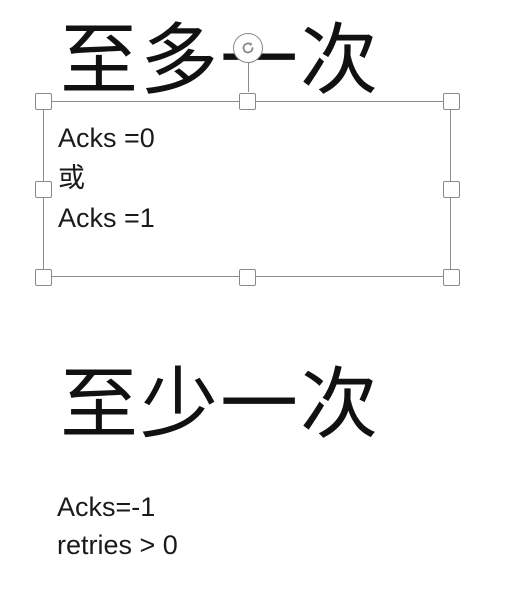 Image resolution: width=515 pixels, height=600 pixels. Describe the element at coordinates (43, 101) in the screenshot. I see `resize-handle-top-left` at that location.